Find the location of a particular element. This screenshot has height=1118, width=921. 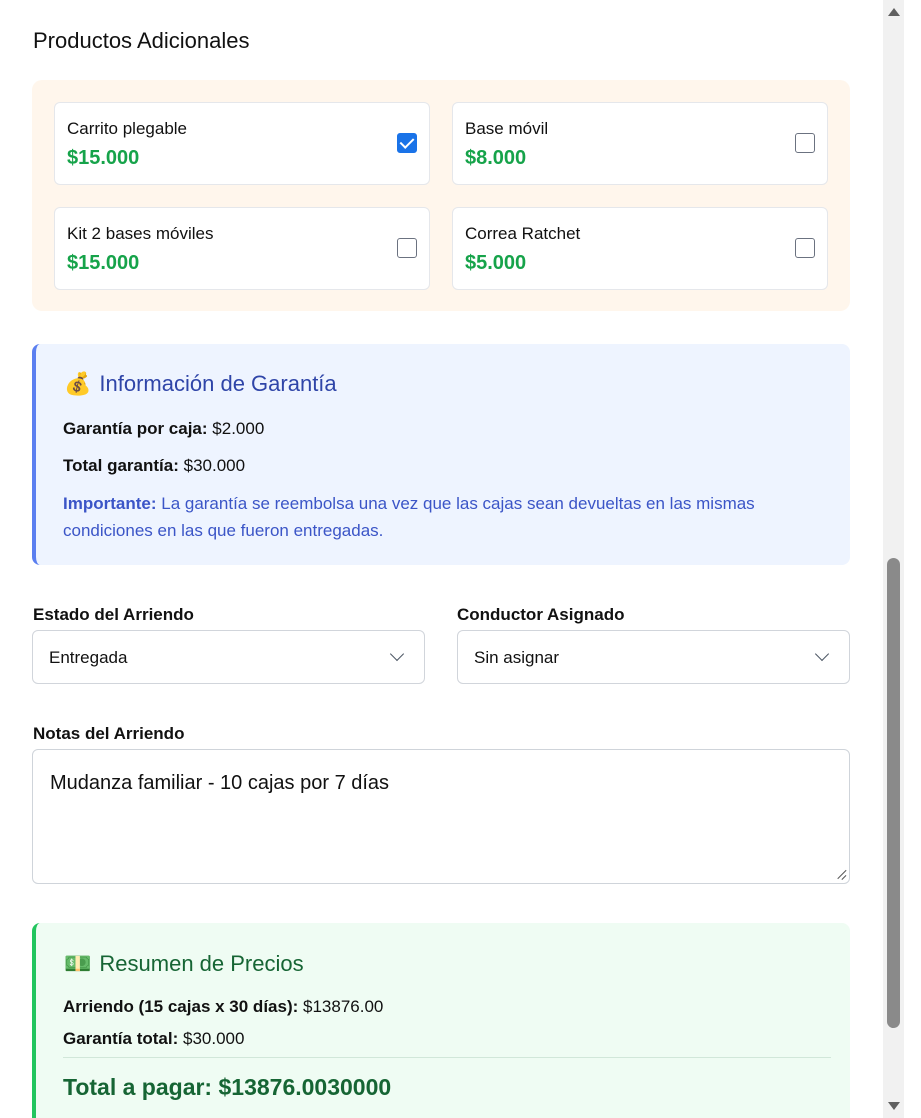

driver-label: Conductor Asignado is located at coordinates (541, 614).